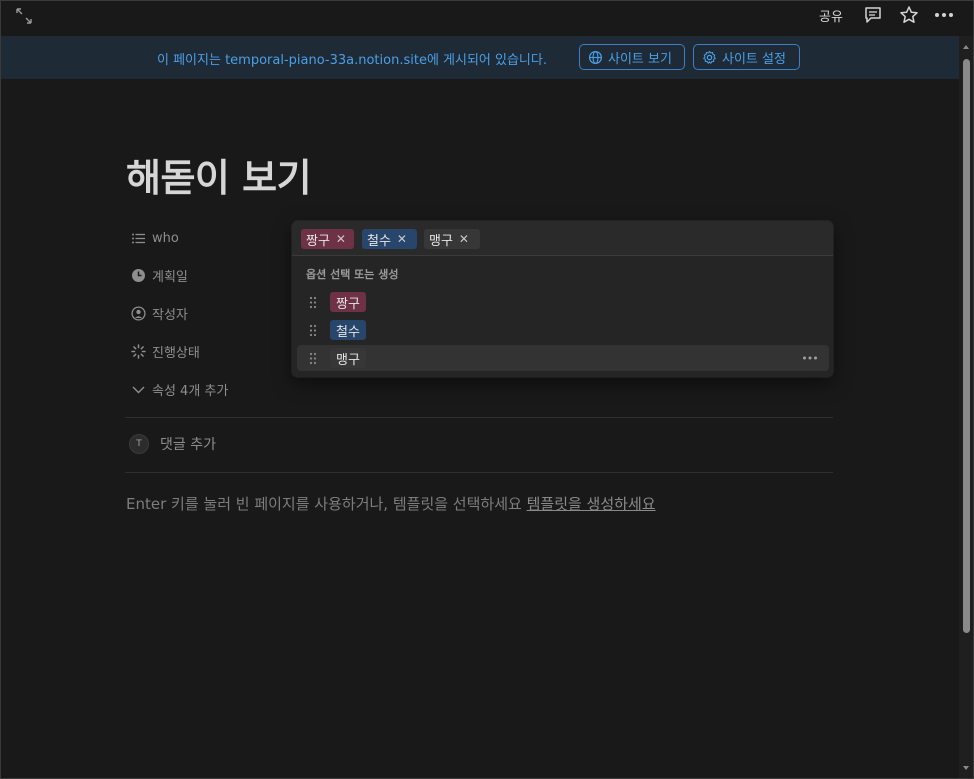 The width and height of the screenshot is (974, 779). Describe the element at coordinates (591, 504) in the screenshot. I see `create-template-link: 템플릿을 생성하세요` at that location.